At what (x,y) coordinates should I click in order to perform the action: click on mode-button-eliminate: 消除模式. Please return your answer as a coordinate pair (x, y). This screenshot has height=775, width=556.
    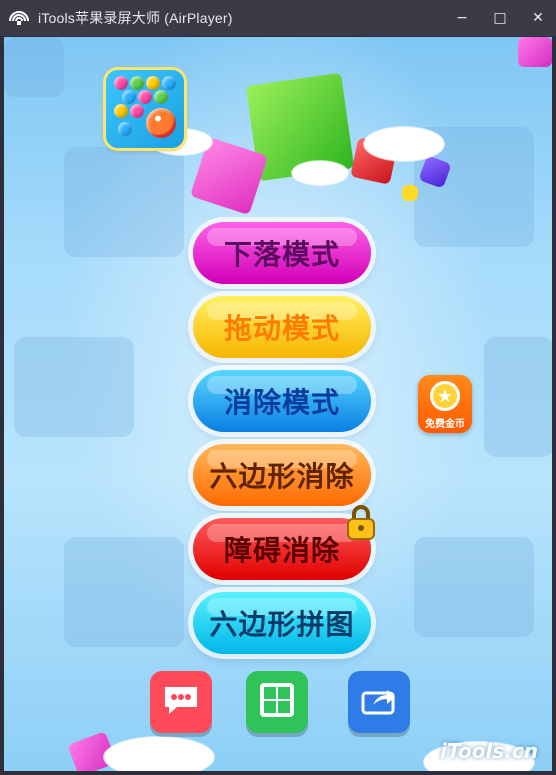
    Looking at the image, I should click on (282, 401).